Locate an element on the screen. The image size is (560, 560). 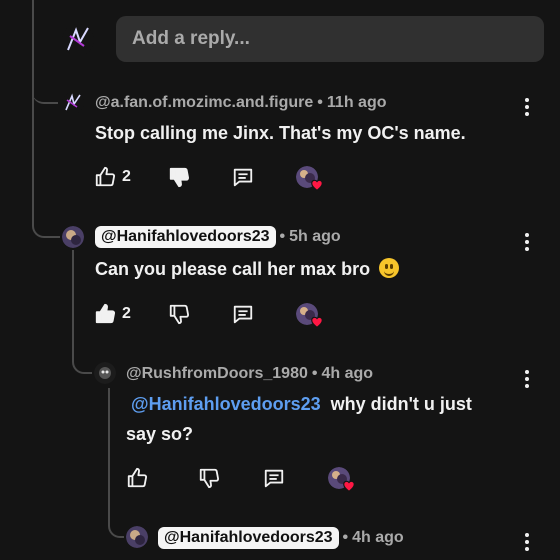
comment-meta: @RushfromDoors_1980 • 4h ago is located at coordinates (249, 374).